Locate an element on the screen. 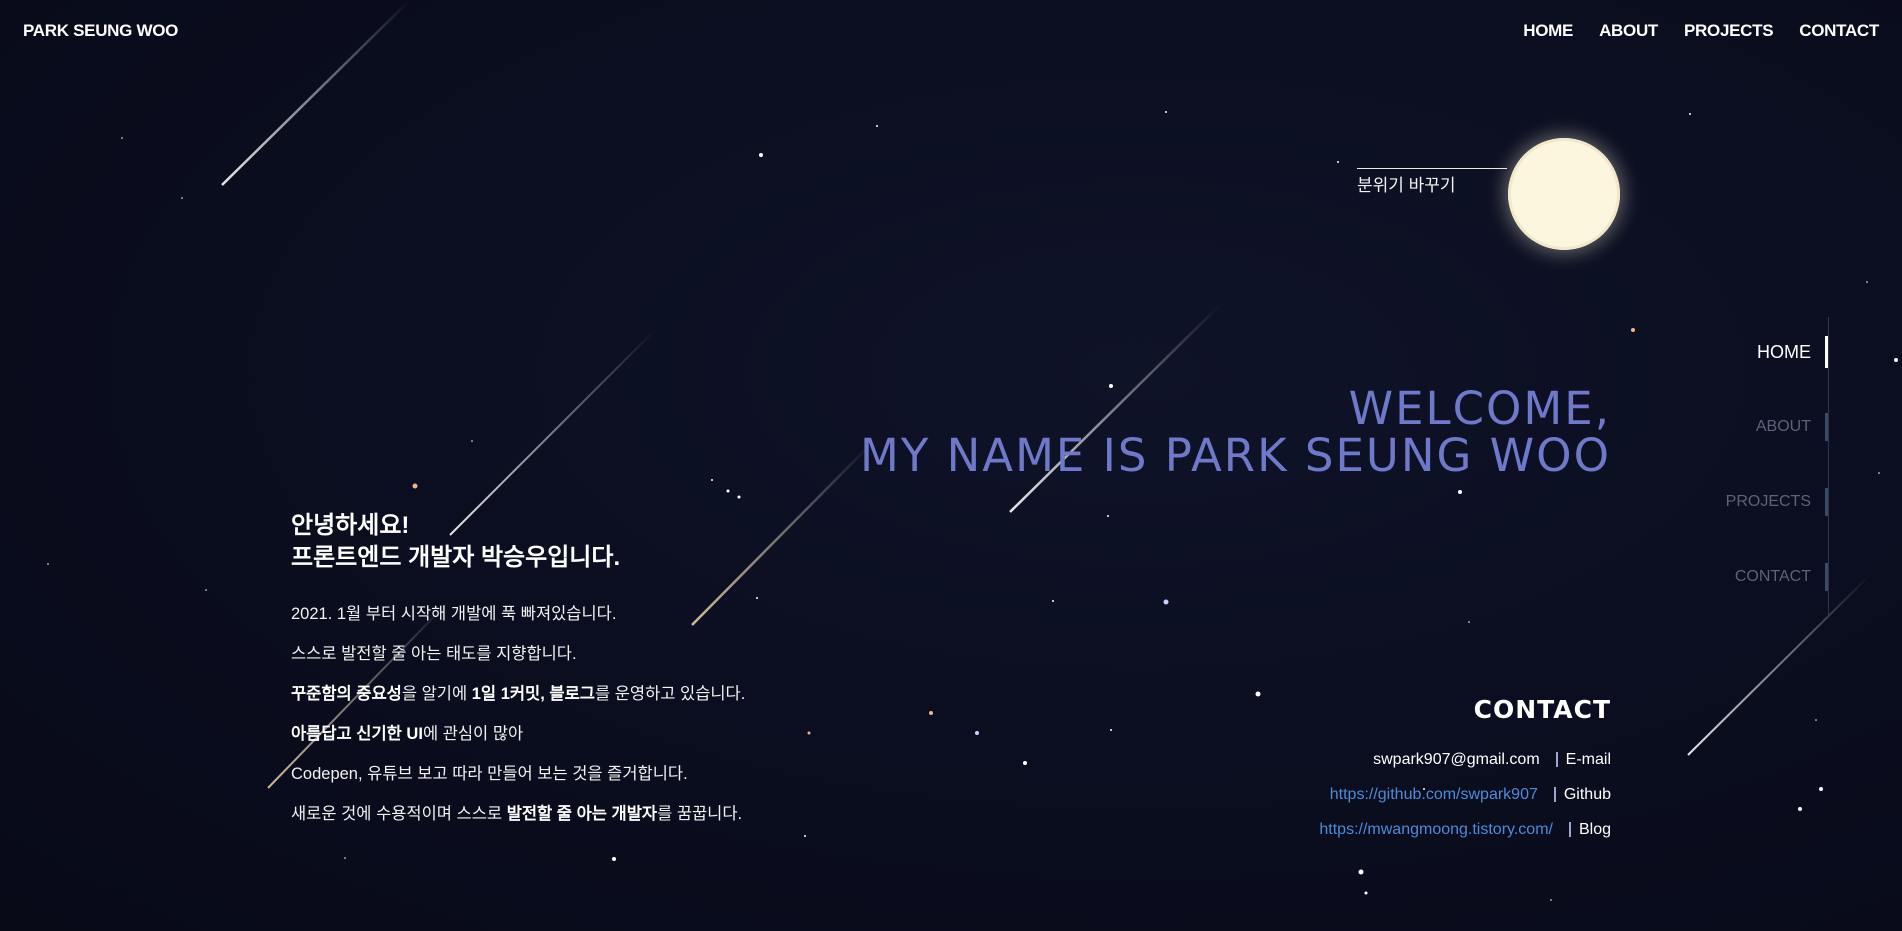  side-nav-label: PROJECTS is located at coordinates (1768, 501).